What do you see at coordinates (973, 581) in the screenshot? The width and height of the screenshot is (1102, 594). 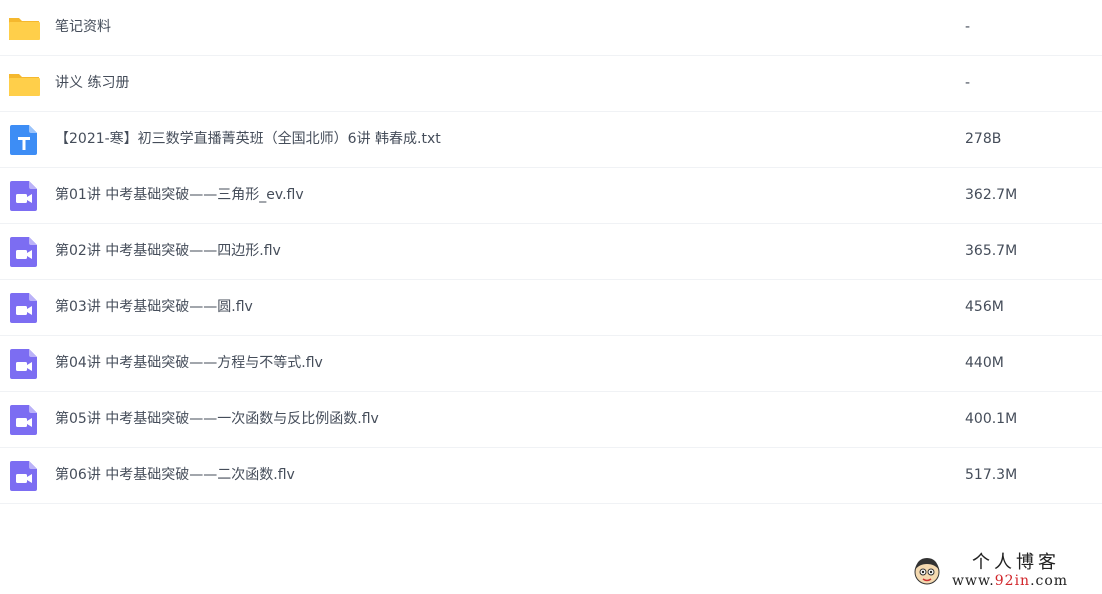 I see `watermark-url-prefix: www.` at bounding box center [973, 581].